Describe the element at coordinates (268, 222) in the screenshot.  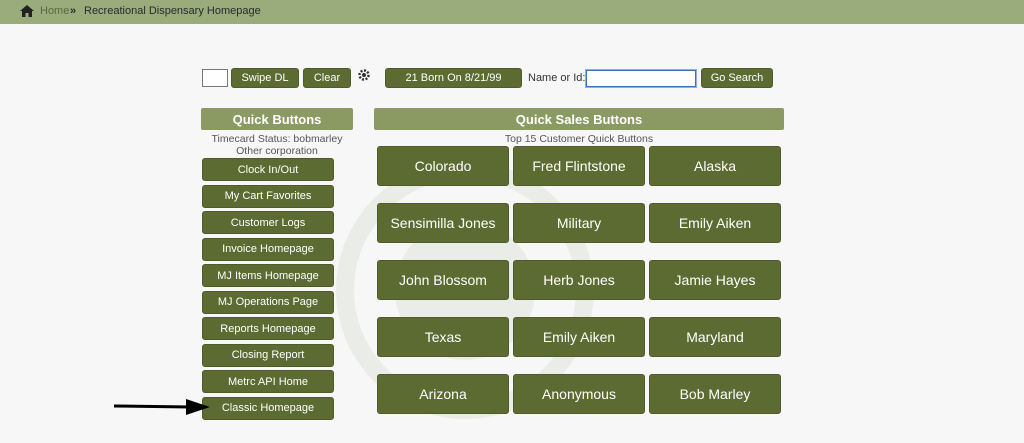
I see `quick-button-customer-logs: Customer Logs` at that location.